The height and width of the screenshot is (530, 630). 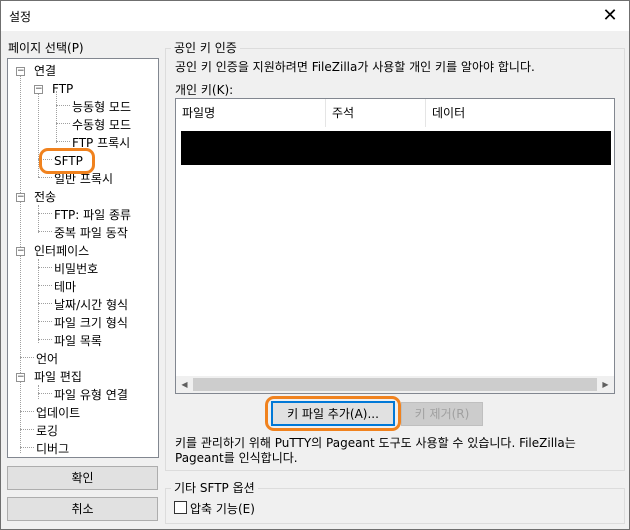 I want to click on page-select-label: 페이지 선택(P), so click(x=46, y=48).